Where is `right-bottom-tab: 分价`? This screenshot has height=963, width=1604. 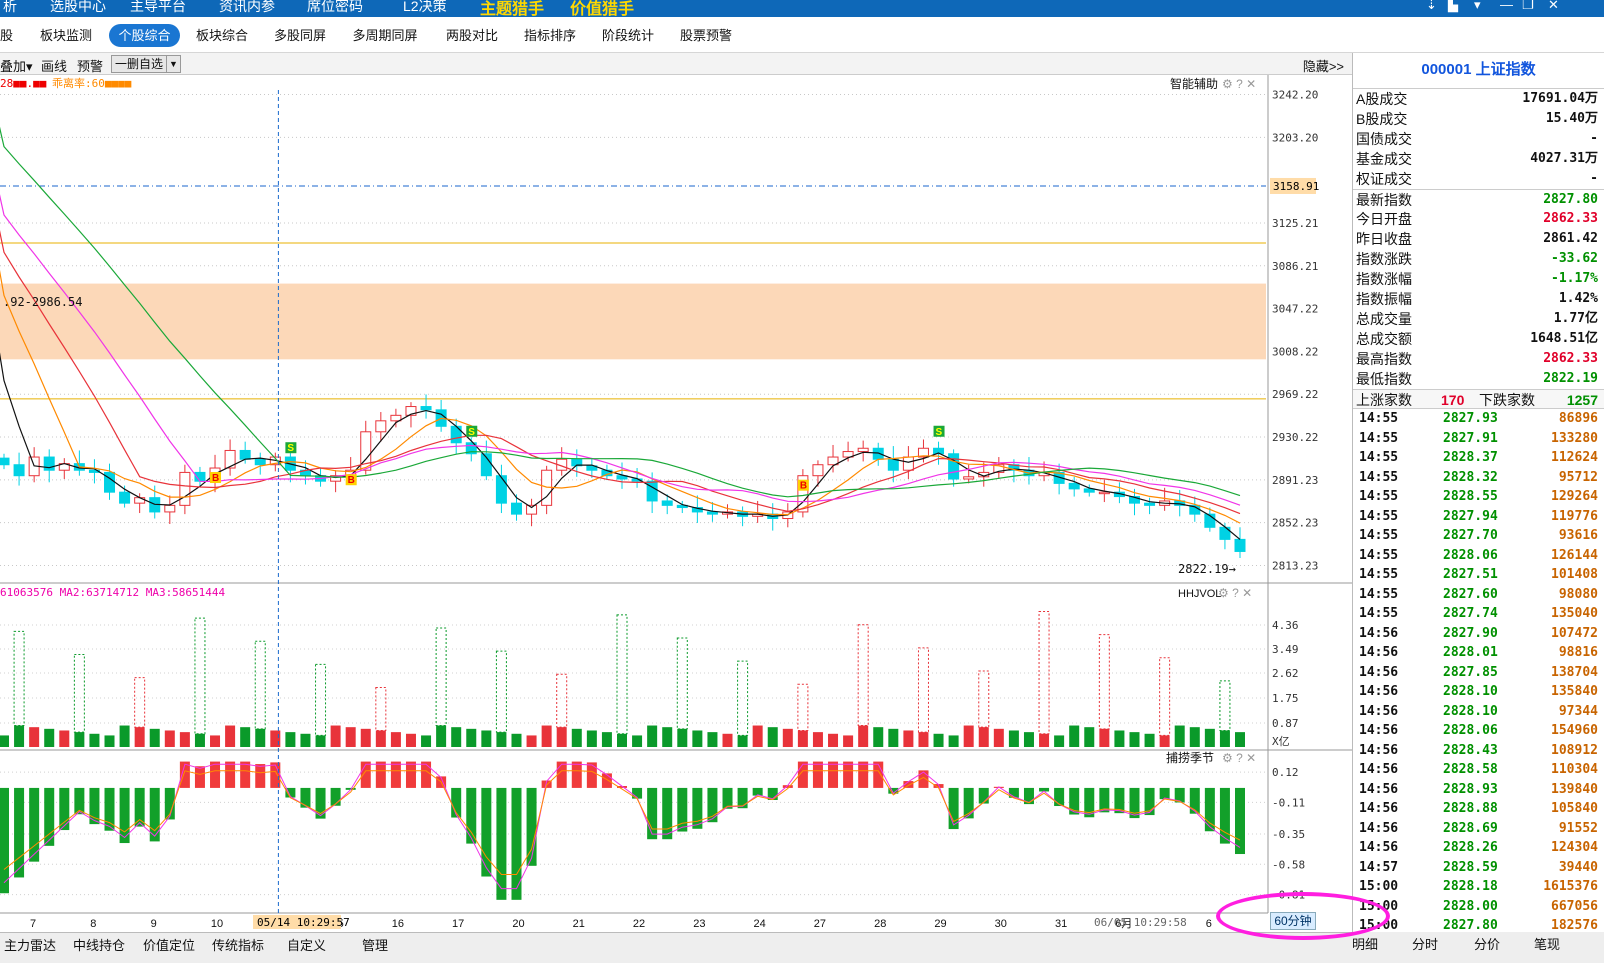
right-bottom-tab: 分价 is located at coordinates (1487, 943).